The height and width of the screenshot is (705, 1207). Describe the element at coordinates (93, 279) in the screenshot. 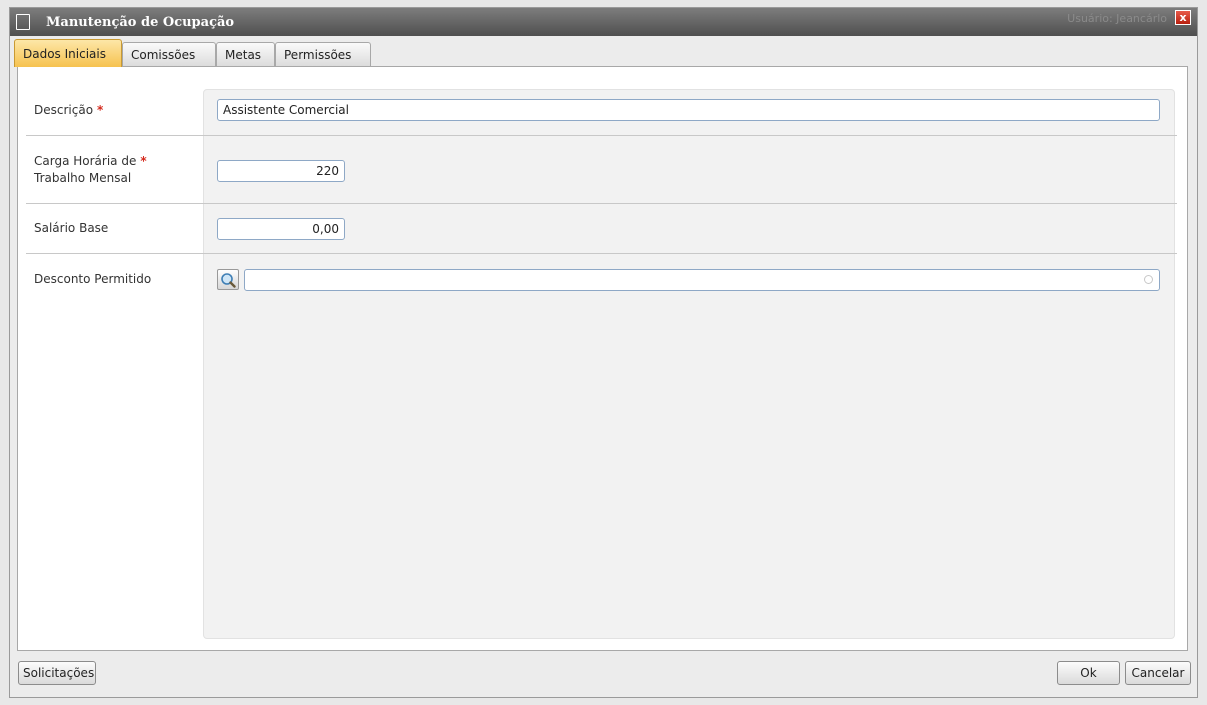

I see `desconto-permitido-label: Desconto Permitido` at that location.